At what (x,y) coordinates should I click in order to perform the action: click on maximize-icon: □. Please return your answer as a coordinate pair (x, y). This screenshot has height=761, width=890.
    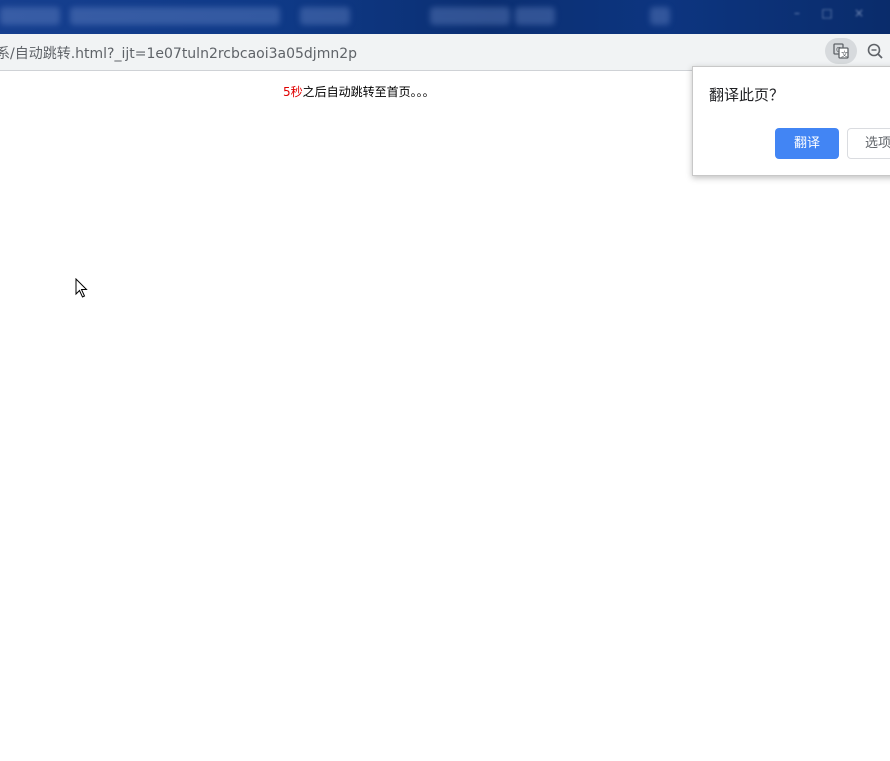
    Looking at the image, I should click on (827, 13).